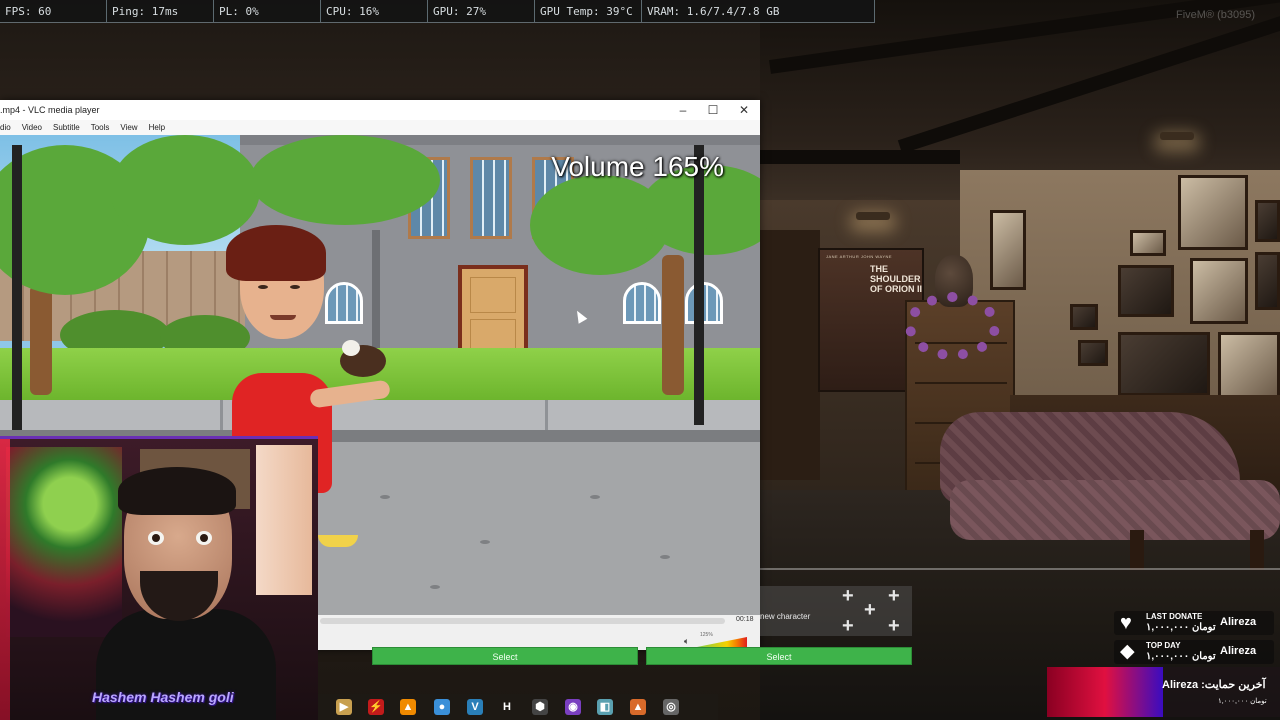 This screenshot has height=720, width=1280. I want to click on window-title: .mp4 - VLC media player, so click(50, 110).